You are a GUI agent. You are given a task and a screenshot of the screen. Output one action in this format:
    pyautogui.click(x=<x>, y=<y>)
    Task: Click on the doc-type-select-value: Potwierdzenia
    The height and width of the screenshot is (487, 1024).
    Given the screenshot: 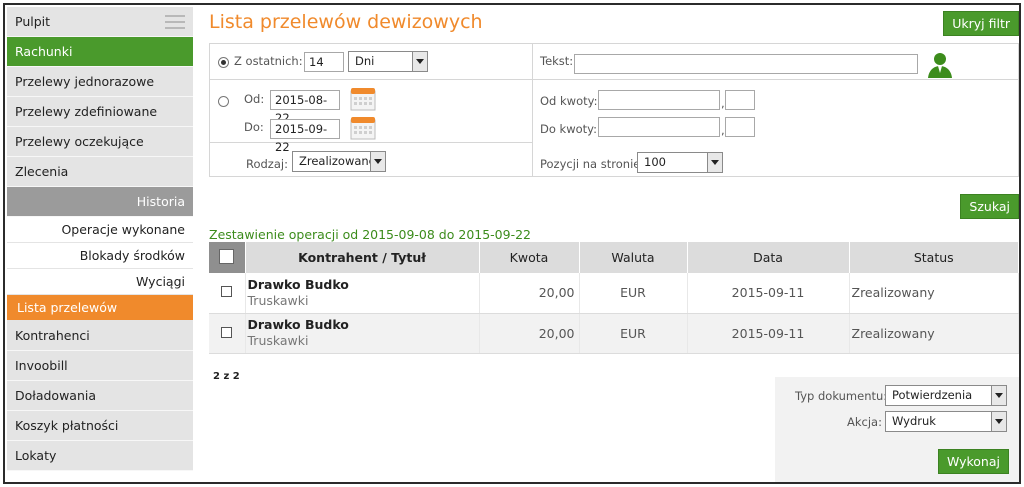 What is the action you would take?
    pyautogui.click(x=932, y=395)
    